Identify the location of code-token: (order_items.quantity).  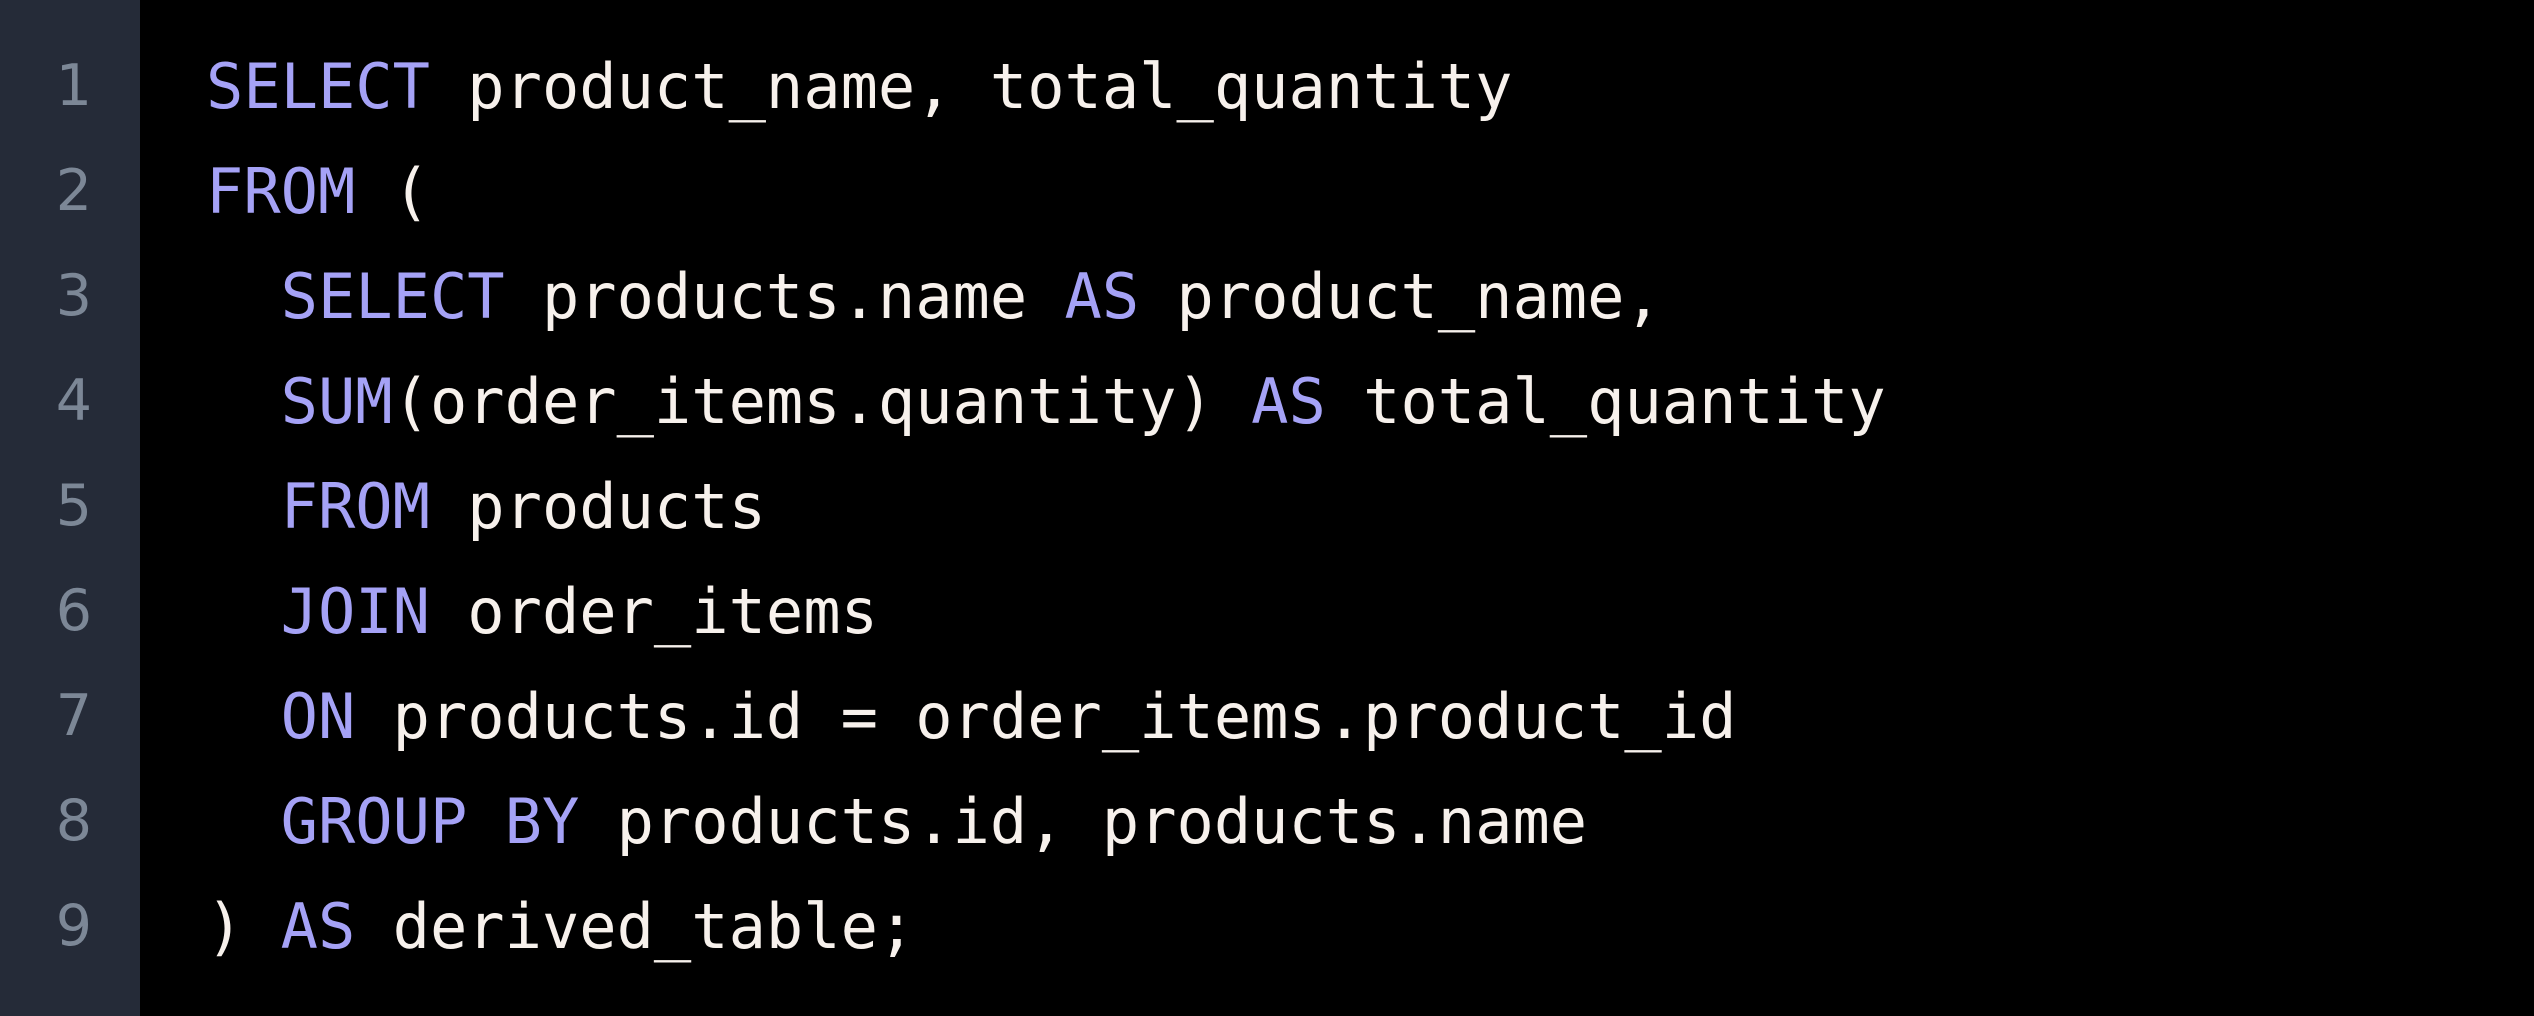
(822, 401).